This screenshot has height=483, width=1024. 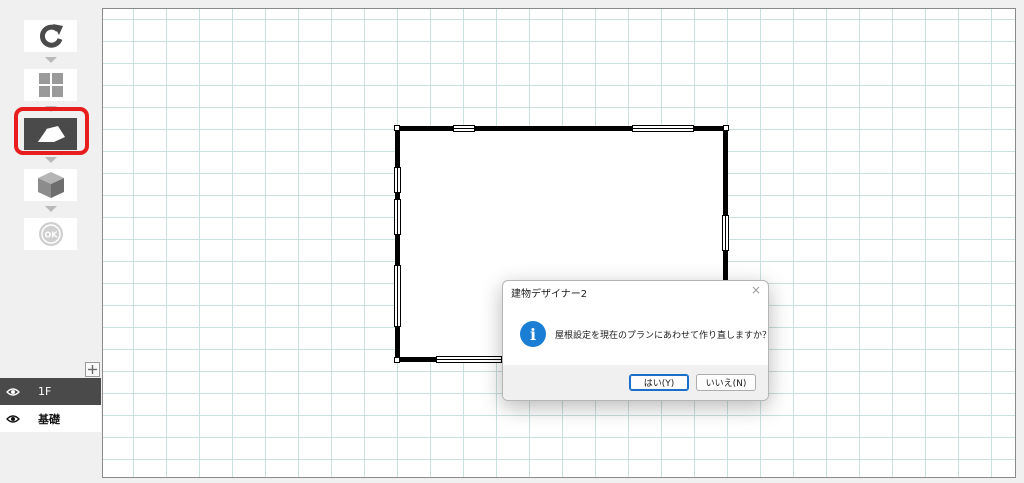 What do you see at coordinates (659, 382) in the screenshot?
I see `yes-button: はい(Y)` at bounding box center [659, 382].